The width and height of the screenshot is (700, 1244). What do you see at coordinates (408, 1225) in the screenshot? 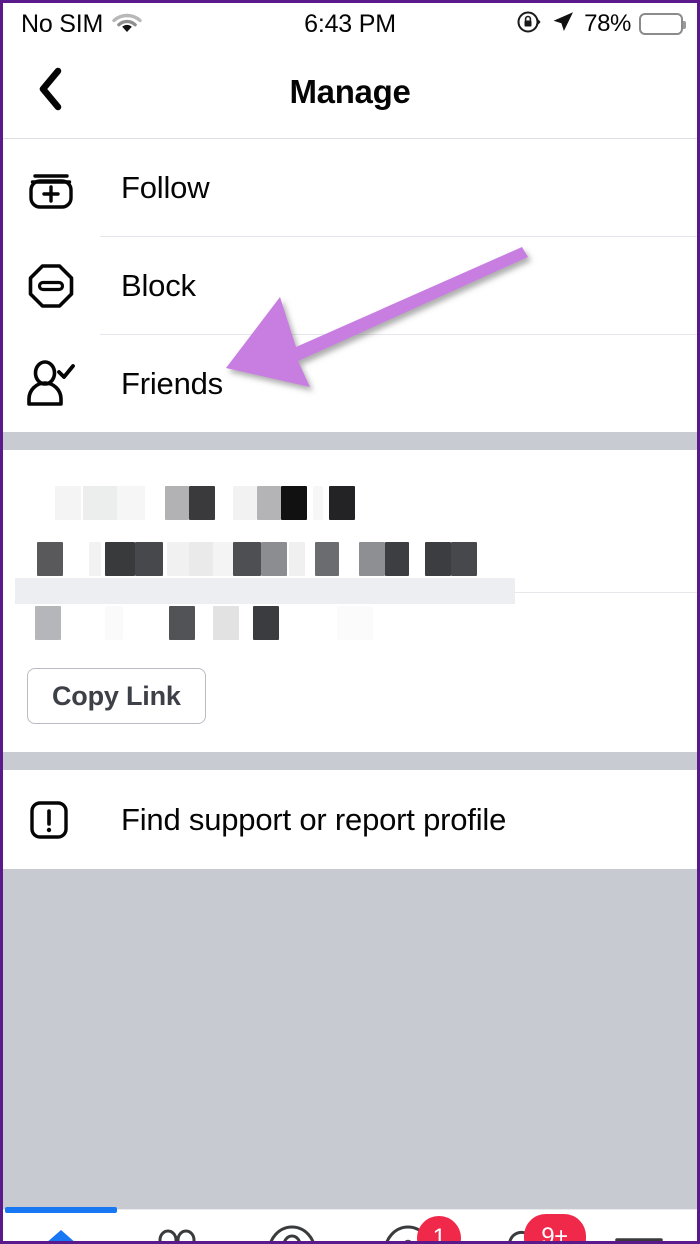
I see `tab-groups: 1` at bounding box center [408, 1225].